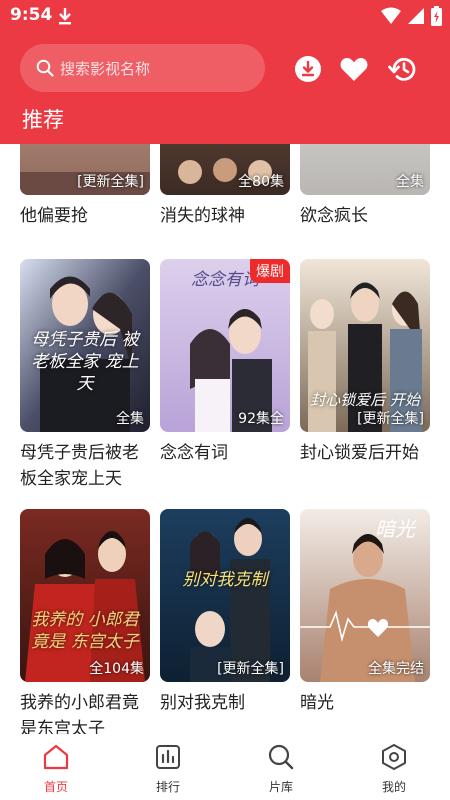  Describe the element at coordinates (85, 595) in the screenshot. I see `drama-poster: 我养的 小郎君竟是 东宫太子 全104集` at that location.